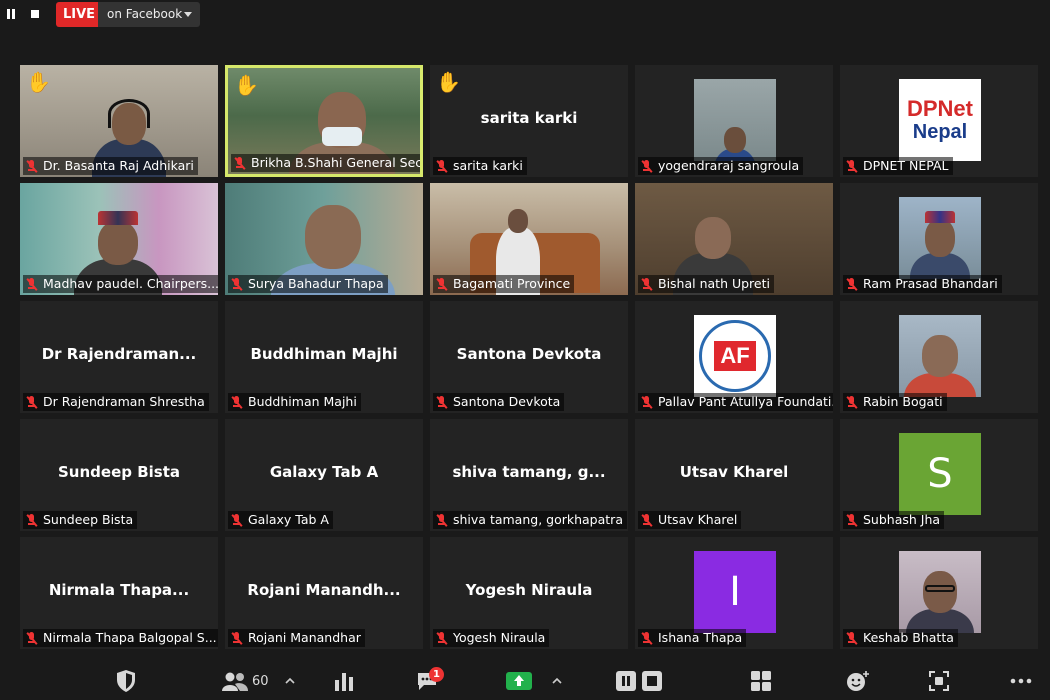 This screenshot has height=700, width=1050. I want to click on chevron-up-icon, so click(290, 680).